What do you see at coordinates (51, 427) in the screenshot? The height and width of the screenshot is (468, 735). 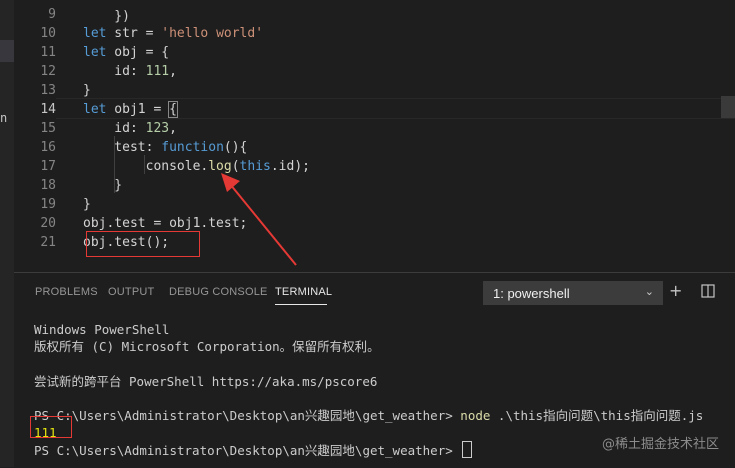 I see `annotation-box-output` at bounding box center [51, 427].